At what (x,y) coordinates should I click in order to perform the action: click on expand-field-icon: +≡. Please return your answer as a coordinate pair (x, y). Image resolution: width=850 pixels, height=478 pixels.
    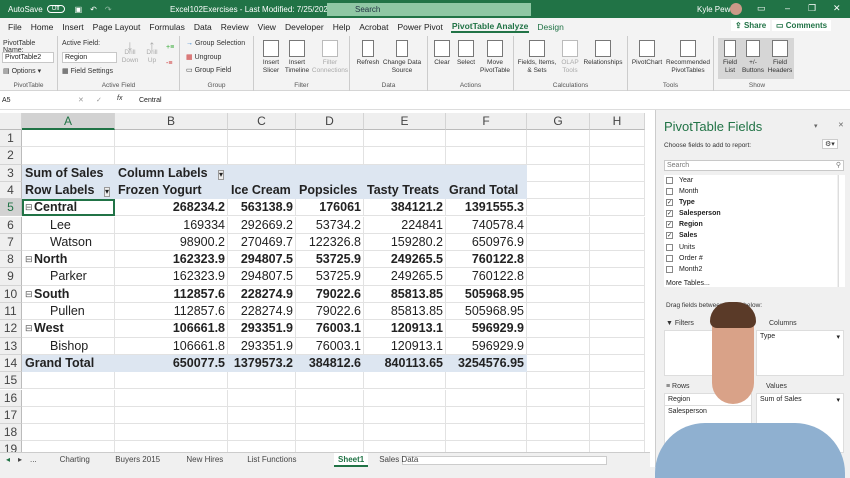
    Looking at the image, I should click on (170, 47).